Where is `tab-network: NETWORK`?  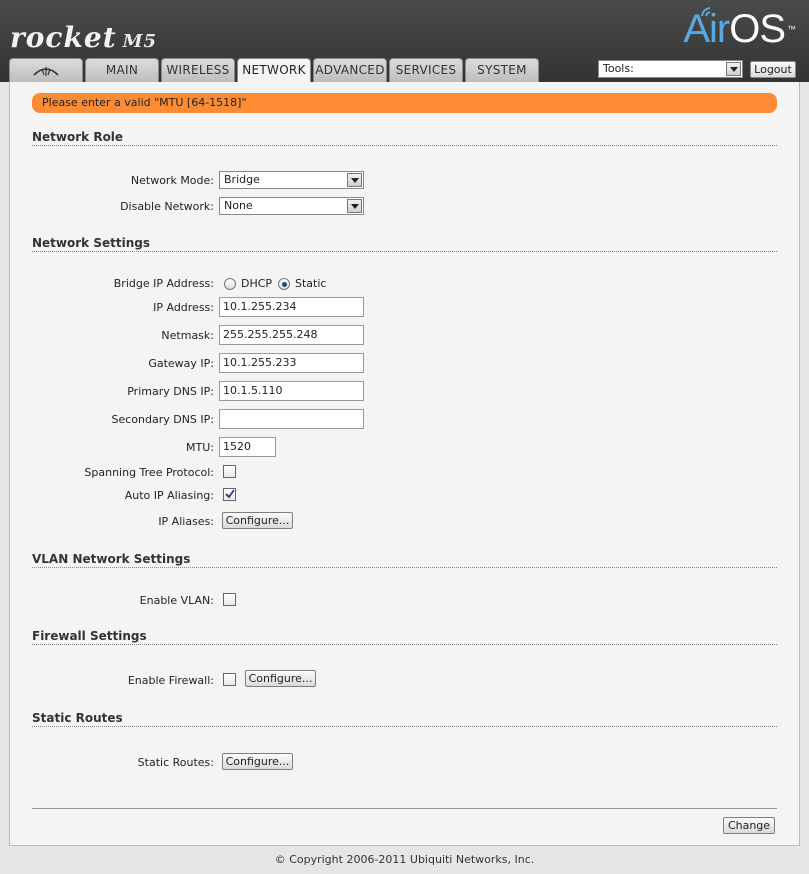
tab-network: NETWORK is located at coordinates (274, 70).